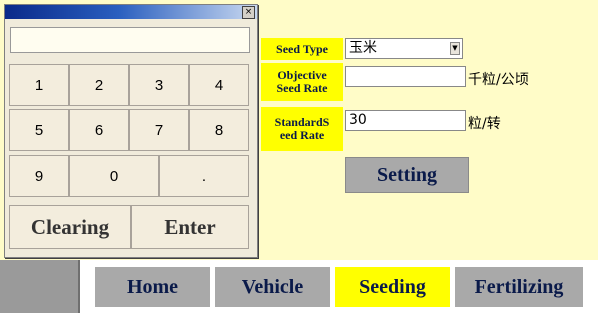 The width and height of the screenshot is (598, 313). What do you see at coordinates (204, 176) in the screenshot?
I see `key-decimal: .` at bounding box center [204, 176].